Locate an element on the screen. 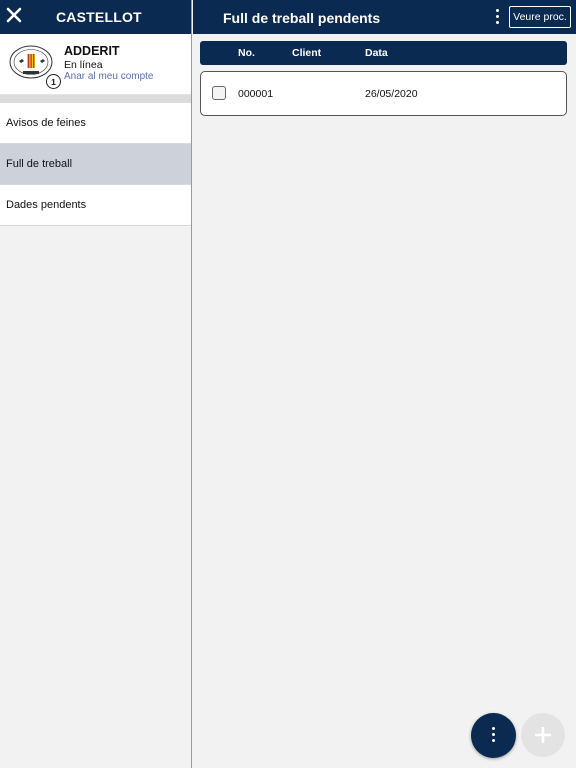  fab-add-button is located at coordinates (543, 735).